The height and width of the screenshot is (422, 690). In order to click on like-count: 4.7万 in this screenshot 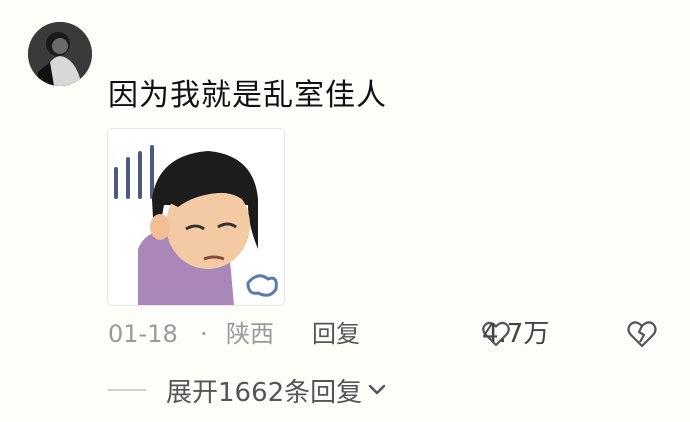, I will do `click(516, 334)`.